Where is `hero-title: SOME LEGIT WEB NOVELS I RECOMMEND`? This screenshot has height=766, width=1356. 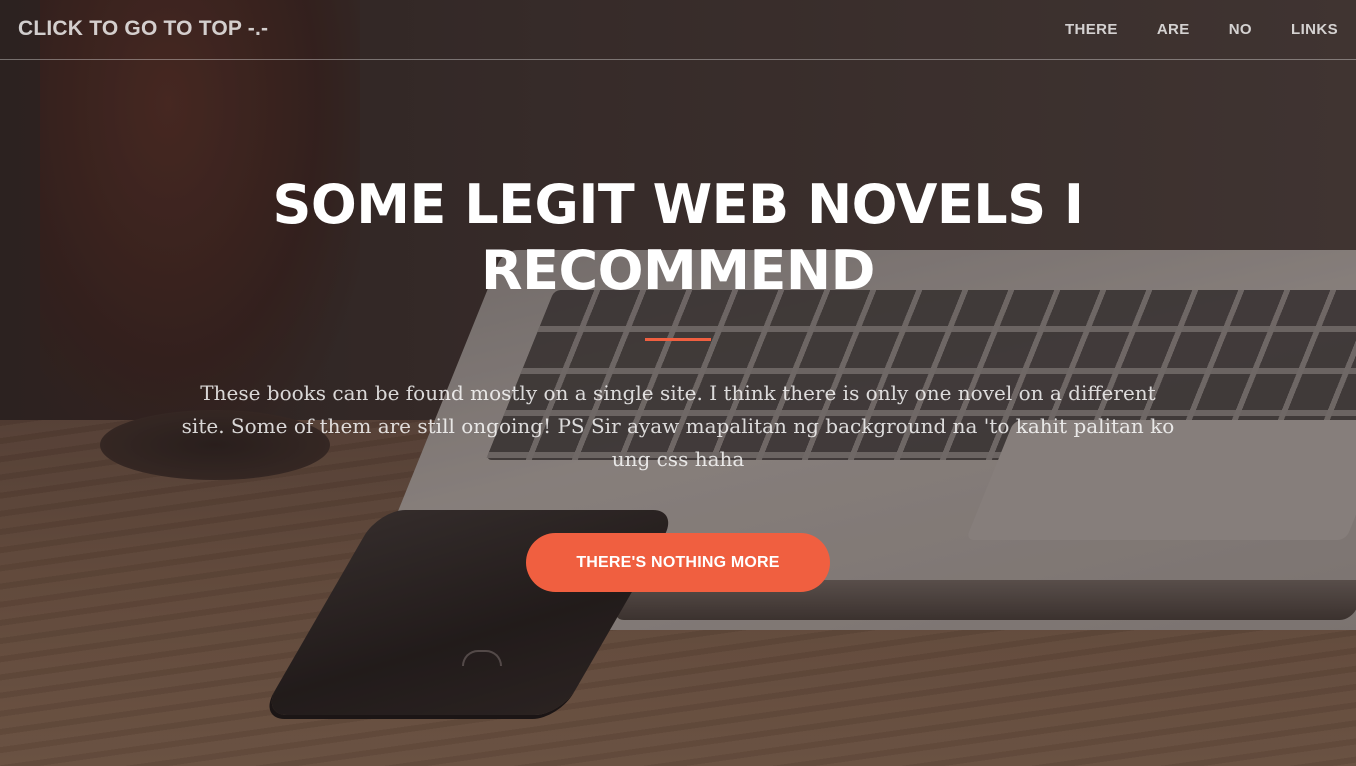
hero-title: SOME LEGIT WEB NOVELS I RECOMMEND is located at coordinates (678, 237).